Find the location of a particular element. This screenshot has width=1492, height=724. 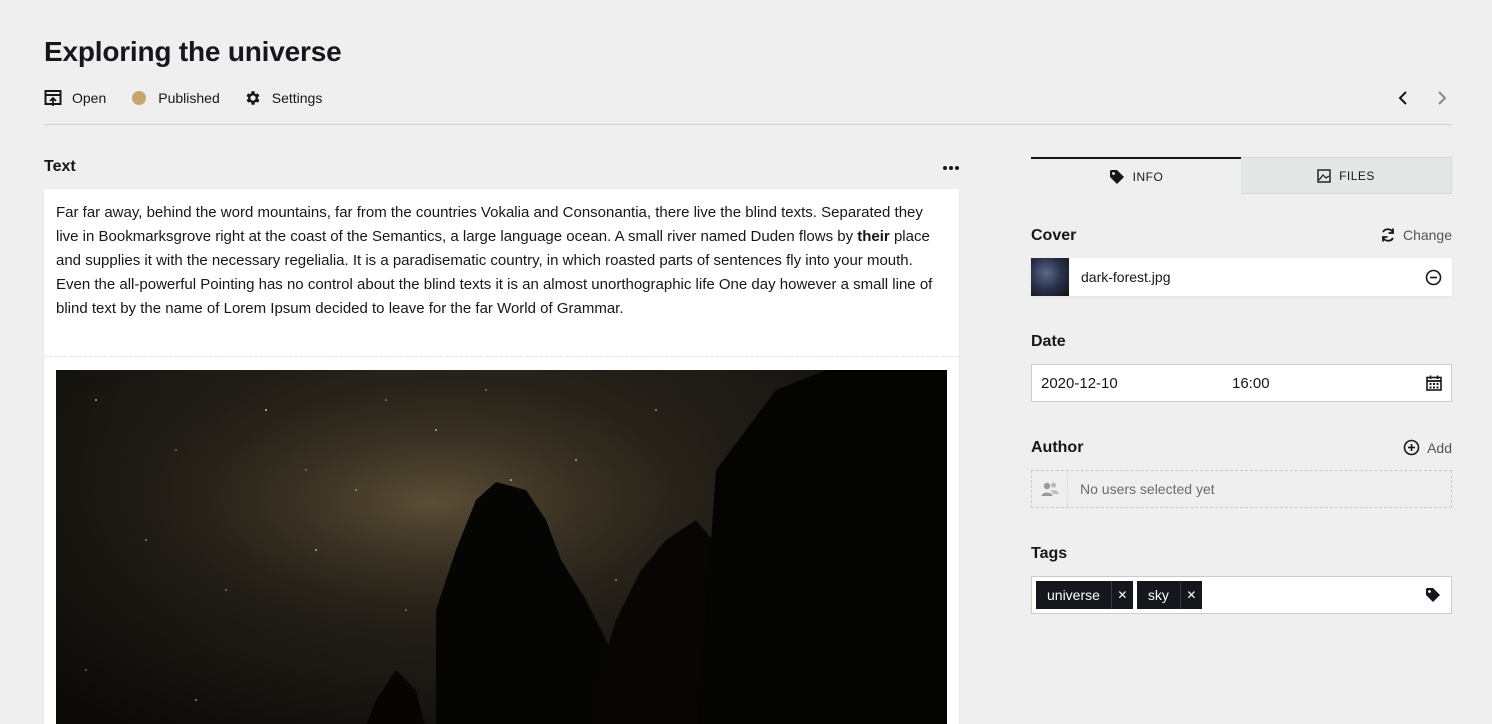

change-cover-button: Change is located at coordinates (1416, 235).